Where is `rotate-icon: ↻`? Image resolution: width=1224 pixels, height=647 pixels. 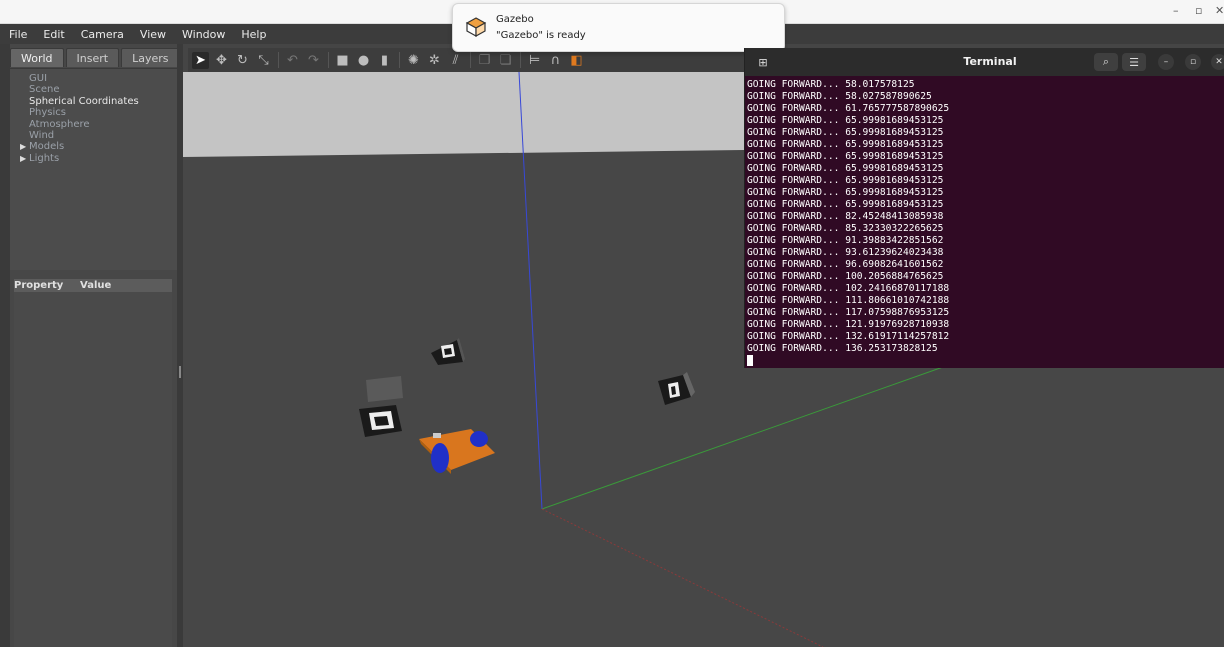
rotate-icon: ↻ is located at coordinates (242, 60).